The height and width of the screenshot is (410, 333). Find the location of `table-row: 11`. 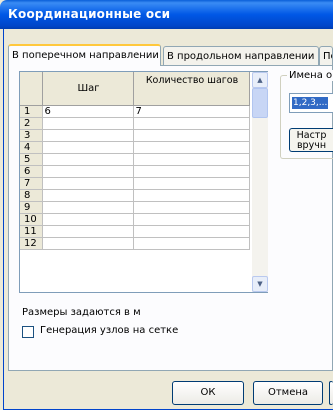

table-row: 11 is located at coordinates (135, 231).